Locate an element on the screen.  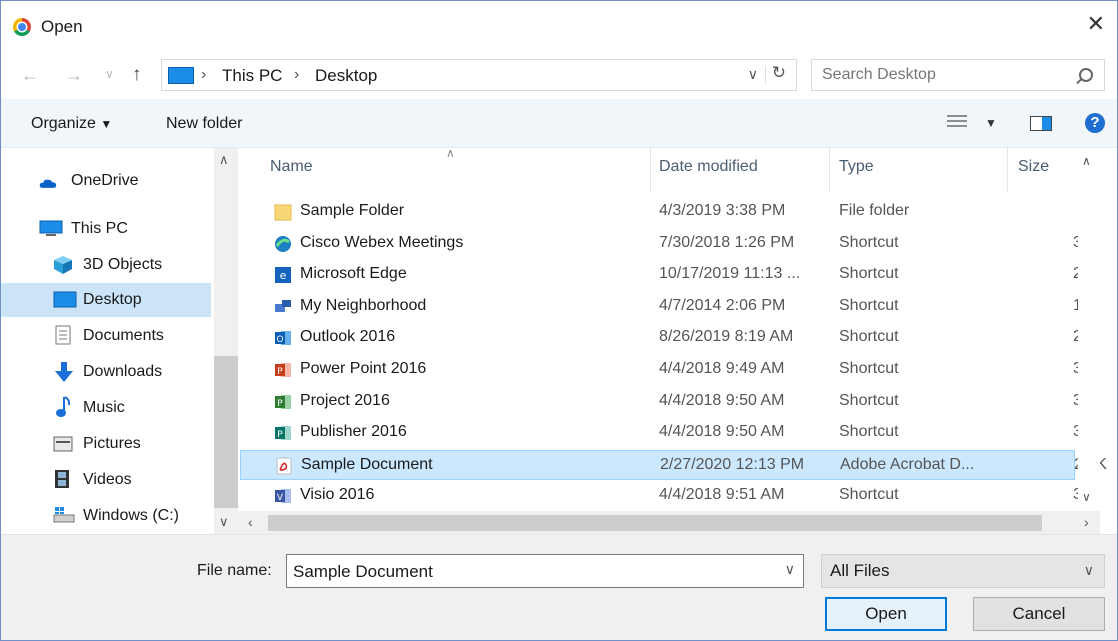
view-options-icon is located at coordinates (957, 122).